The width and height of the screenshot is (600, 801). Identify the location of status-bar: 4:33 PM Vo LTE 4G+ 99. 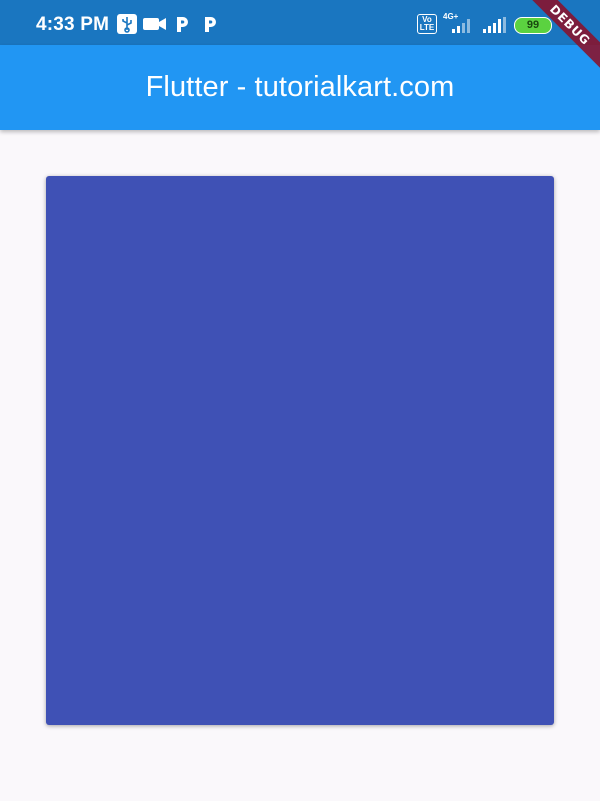
(300, 22).